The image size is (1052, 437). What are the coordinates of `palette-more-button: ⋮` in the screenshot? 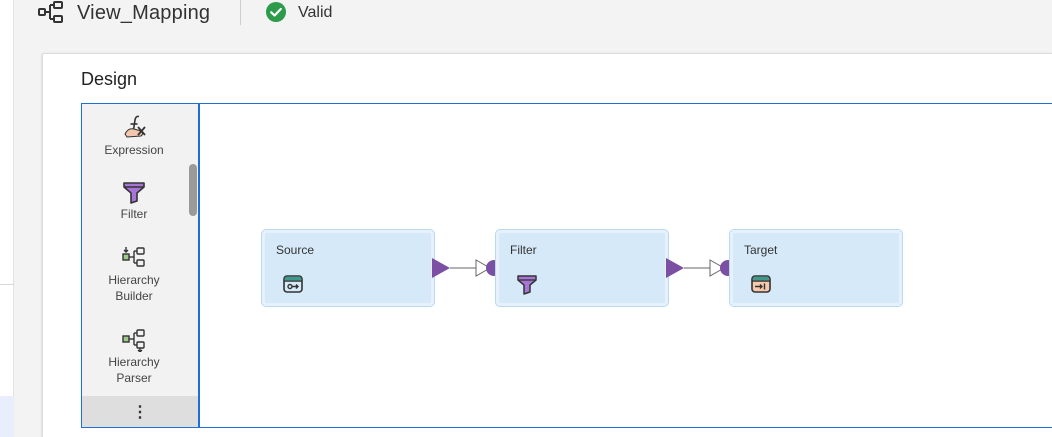 It's located at (140, 411).